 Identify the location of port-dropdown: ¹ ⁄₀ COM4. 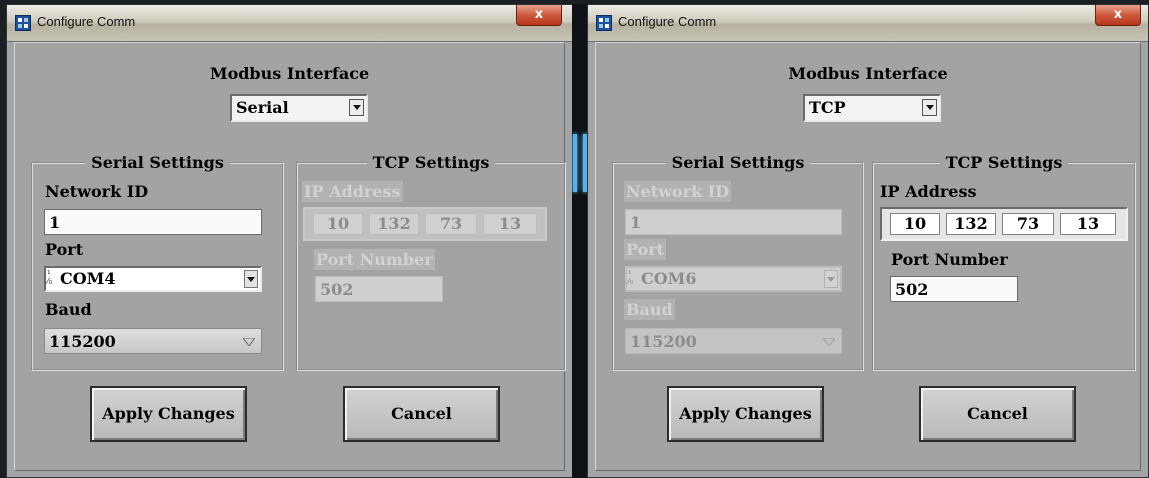
(153, 279).